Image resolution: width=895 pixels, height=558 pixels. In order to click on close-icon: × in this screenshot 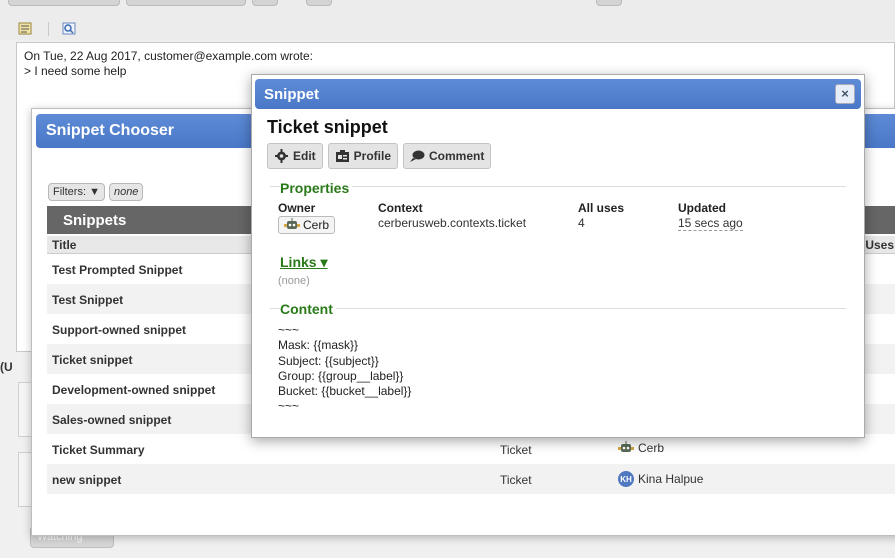, I will do `click(845, 93)`.